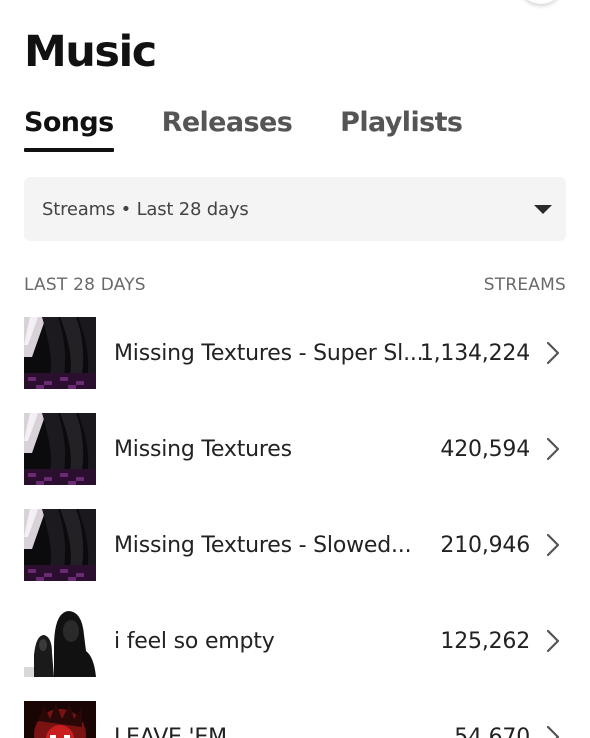 The image size is (590, 738). Describe the element at coordinates (295, 449) in the screenshot. I see `song-row: Missing Textures 420,594` at that location.